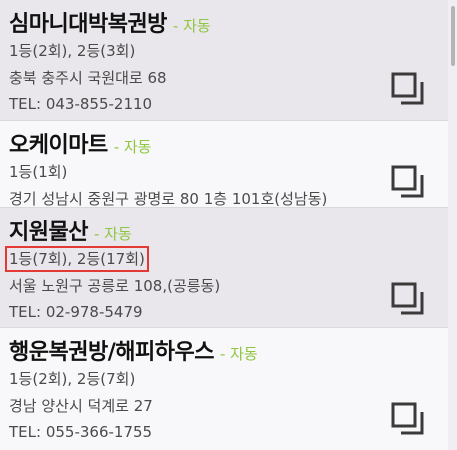 The width and height of the screenshot is (457, 450). Describe the element at coordinates (453, 36) in the screenshot. I see `scroll-thumb` at that location.